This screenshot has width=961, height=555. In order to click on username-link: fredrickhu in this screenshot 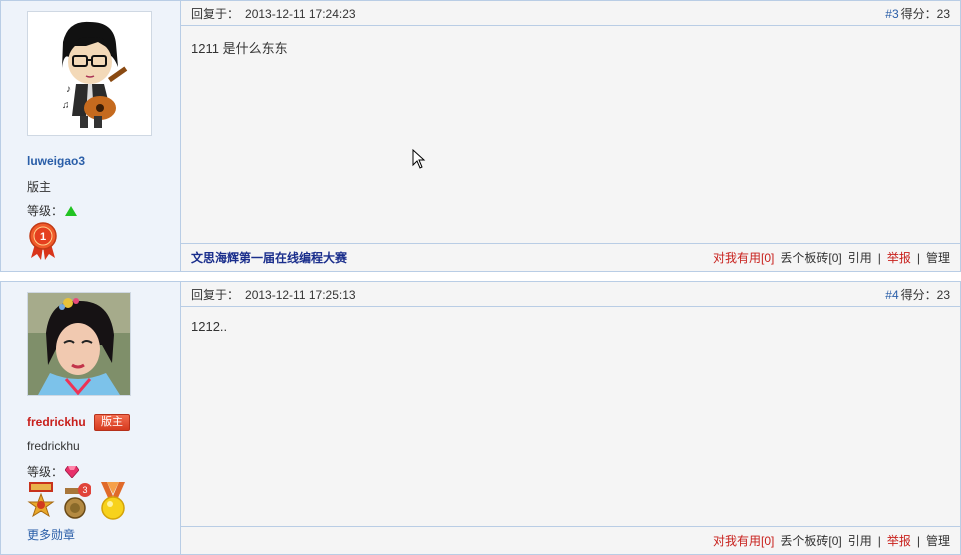, I will do `click(56, 422)`.